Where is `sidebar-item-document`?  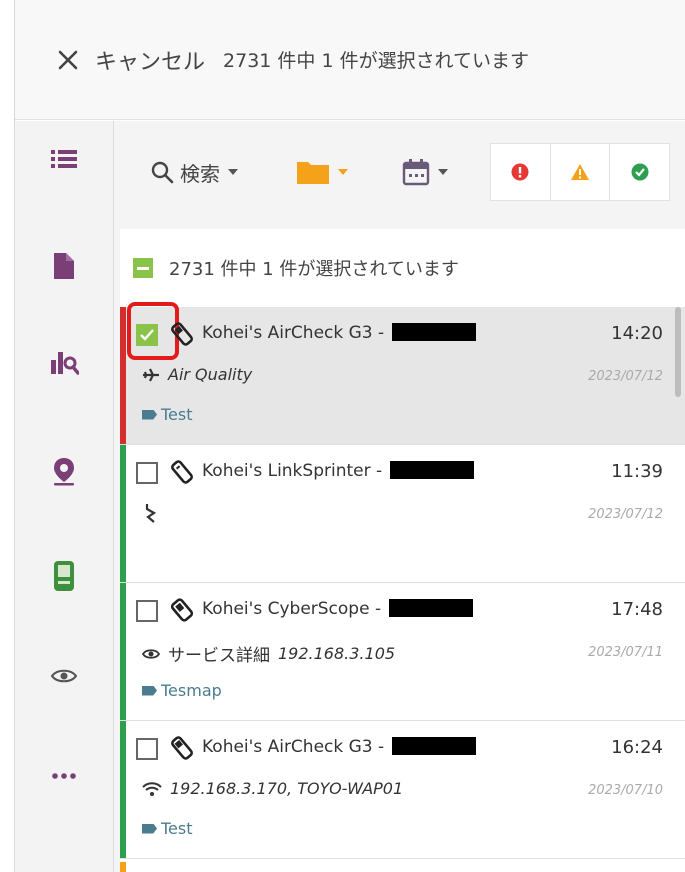 sidebar-item-document is located at coordinates (64, 266).